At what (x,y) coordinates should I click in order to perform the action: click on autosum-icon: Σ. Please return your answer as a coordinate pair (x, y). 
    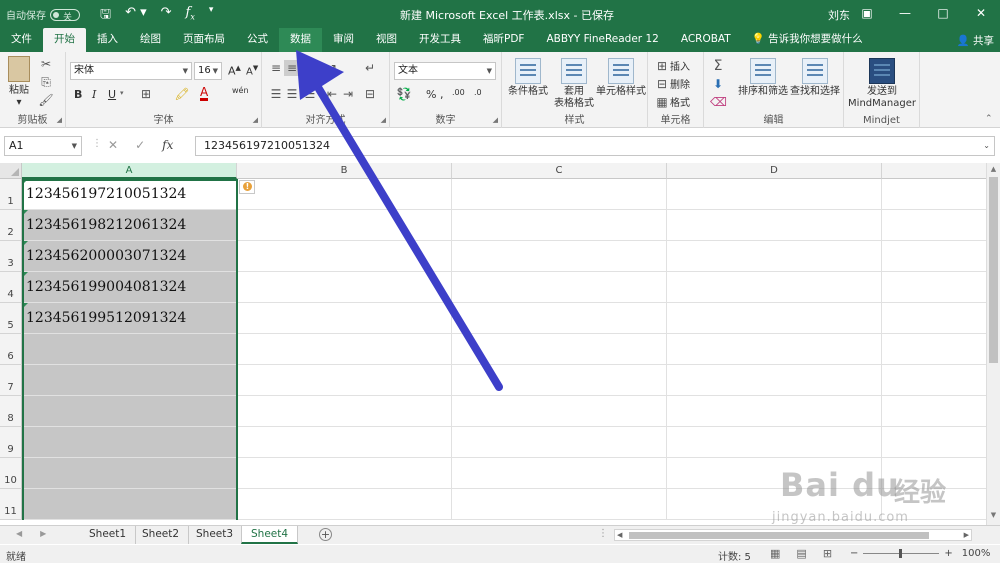
    Looking at the image, I should click on (718, 66).